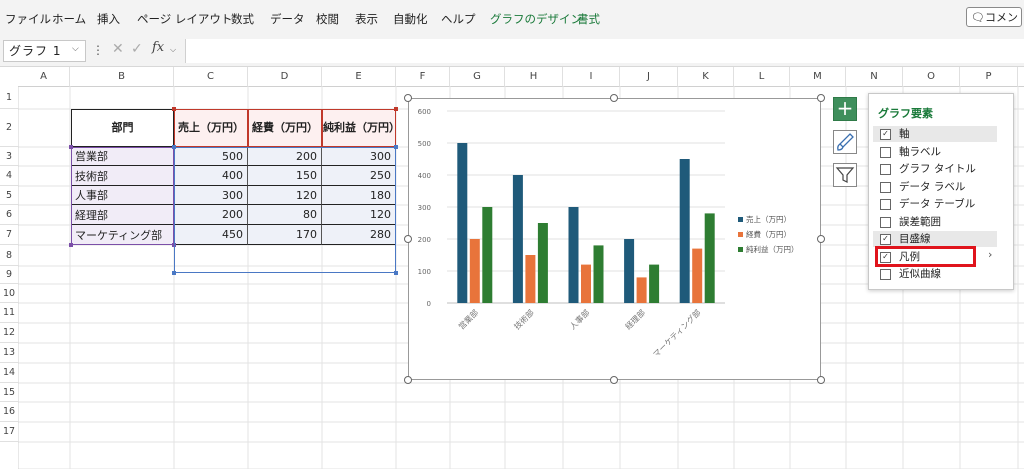  I want to click on ribbon-tab: 表示, so click(366, 19).